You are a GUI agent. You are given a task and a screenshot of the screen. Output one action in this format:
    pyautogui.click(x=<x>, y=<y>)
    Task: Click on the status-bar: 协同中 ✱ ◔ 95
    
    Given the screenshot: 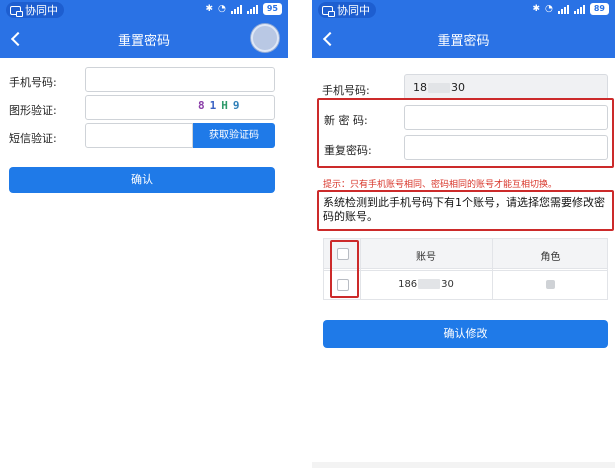 What is the action you would take?
    pyautogui.click(x=144, y=10)
    